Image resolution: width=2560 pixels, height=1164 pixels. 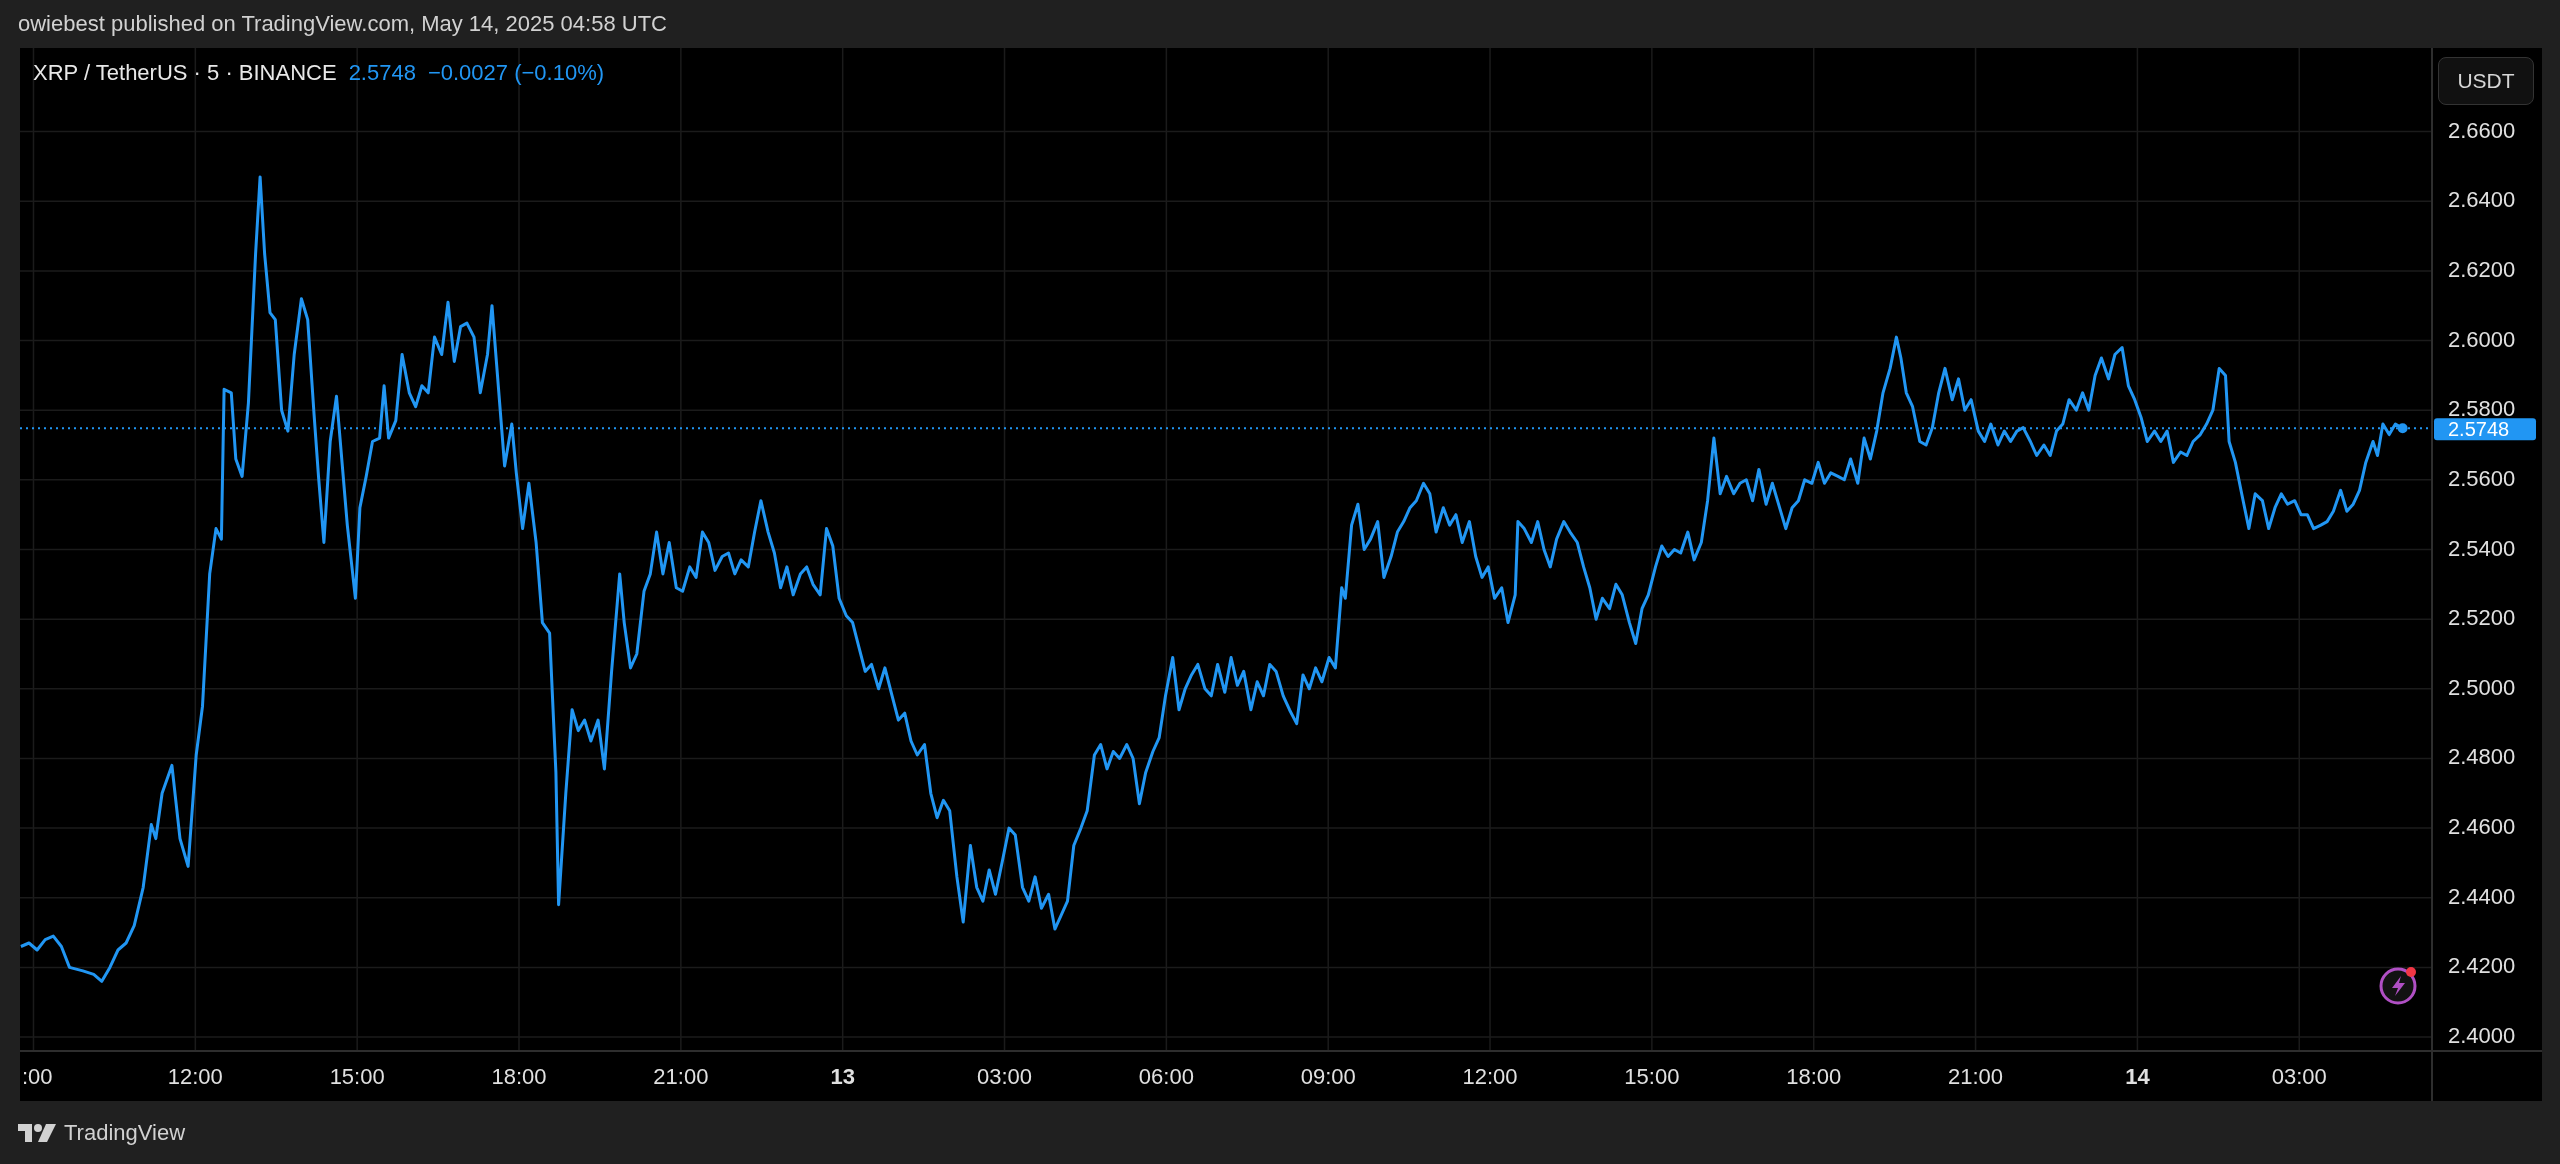 I want to click on price-axis-label: 2.4600, so click(x=2482, y=827).